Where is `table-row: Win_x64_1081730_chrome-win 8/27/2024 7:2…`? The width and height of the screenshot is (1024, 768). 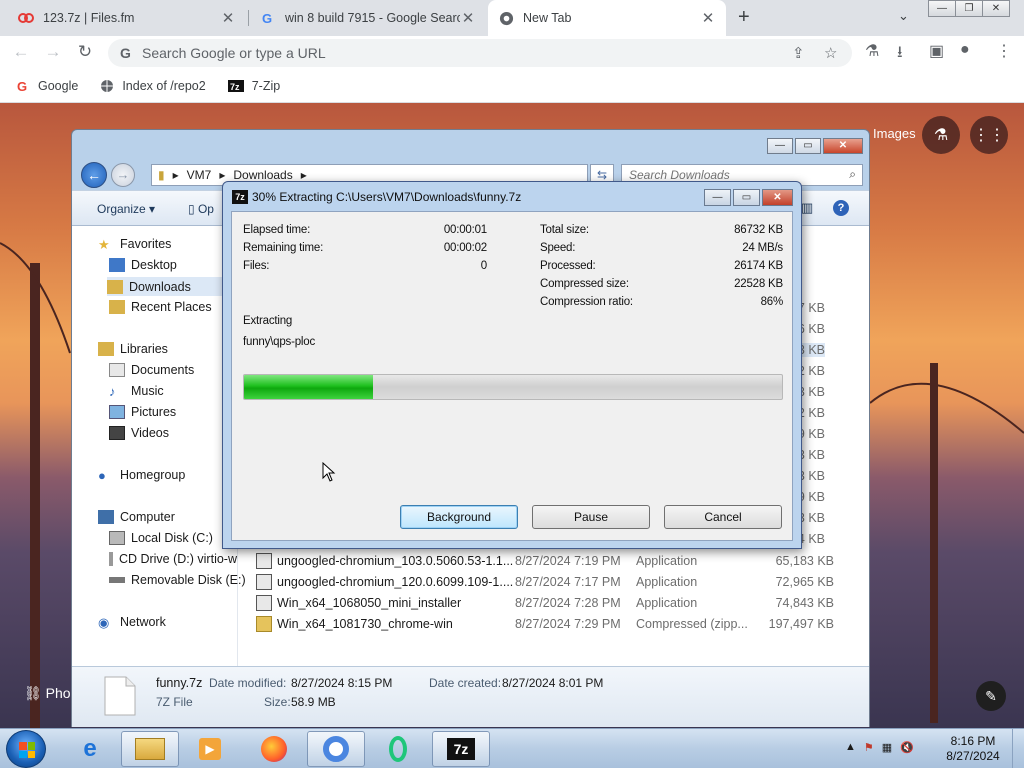
table-row: Win_x64_1081730_chrome-win 8/27/2024 7:2… is located at coordinates (545, 623).